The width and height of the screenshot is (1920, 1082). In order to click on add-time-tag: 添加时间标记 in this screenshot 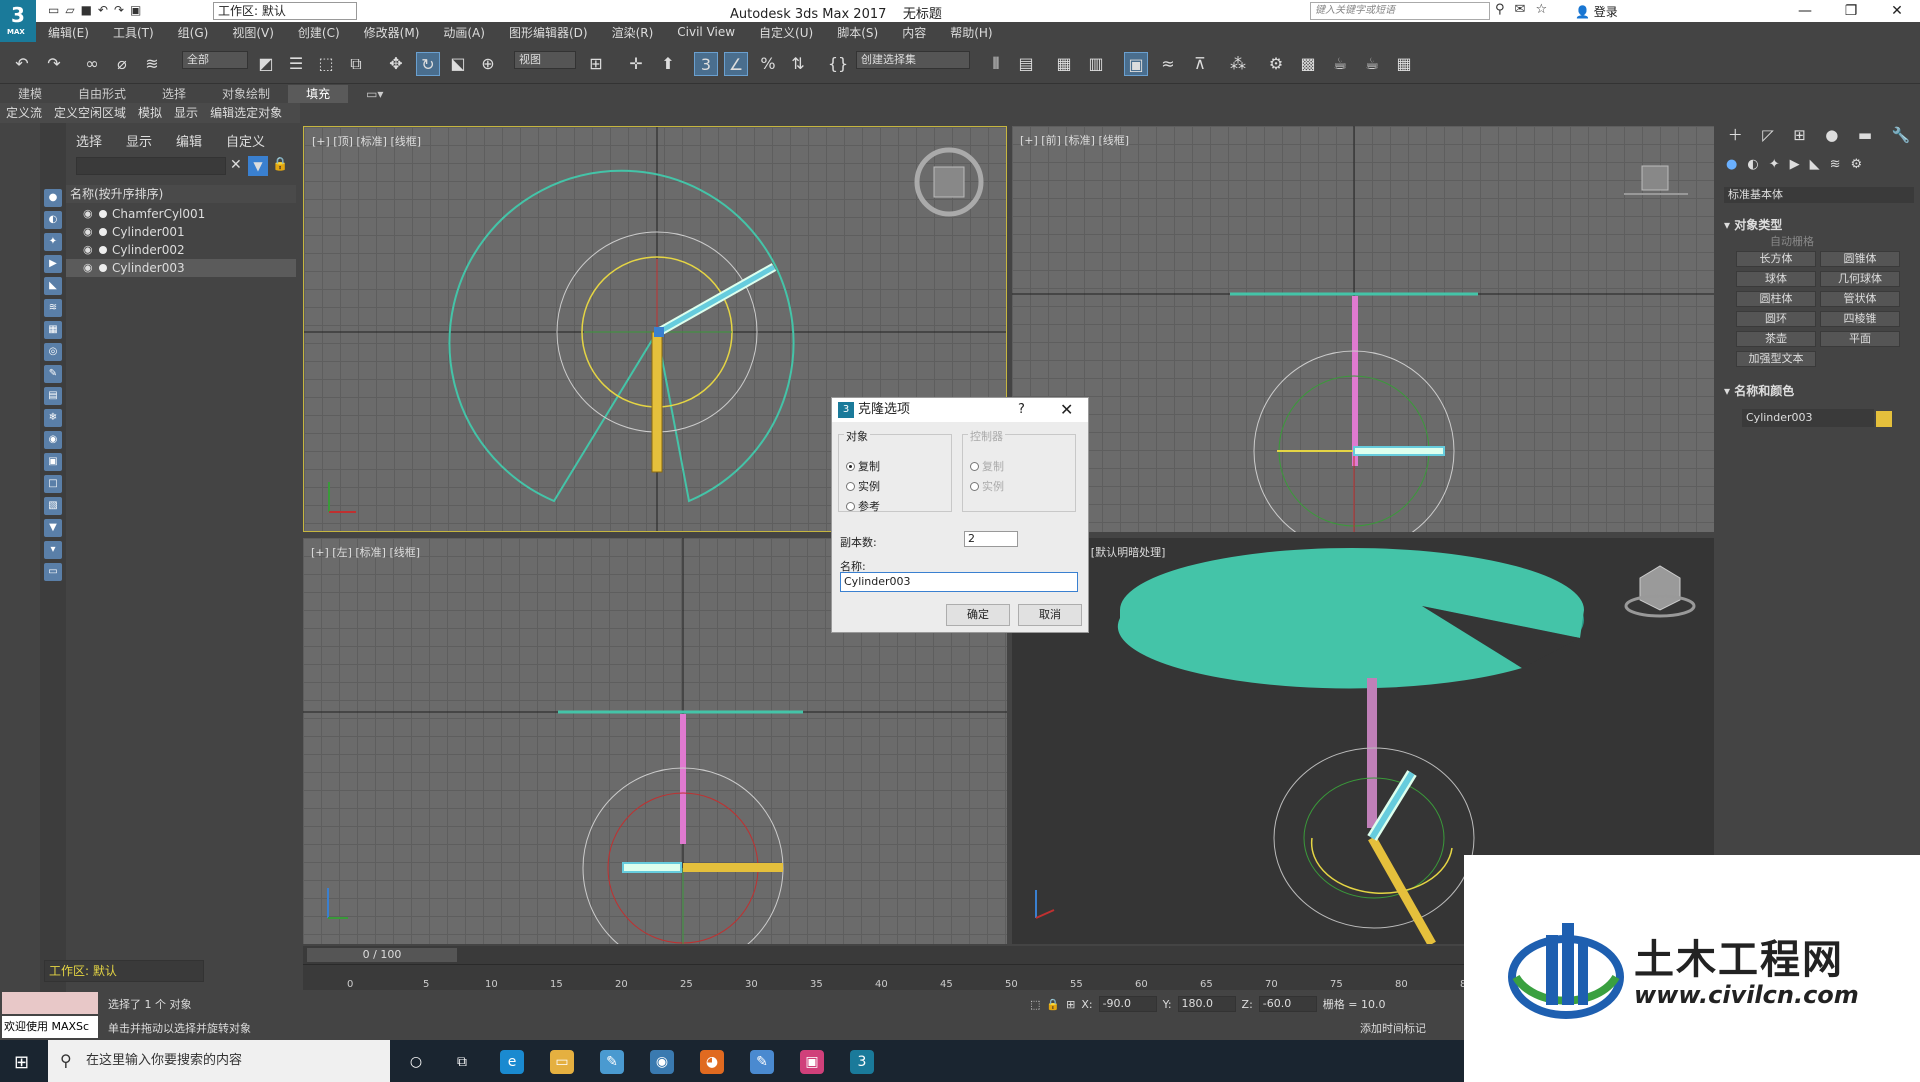, I will do `click(1393, 1028)`.